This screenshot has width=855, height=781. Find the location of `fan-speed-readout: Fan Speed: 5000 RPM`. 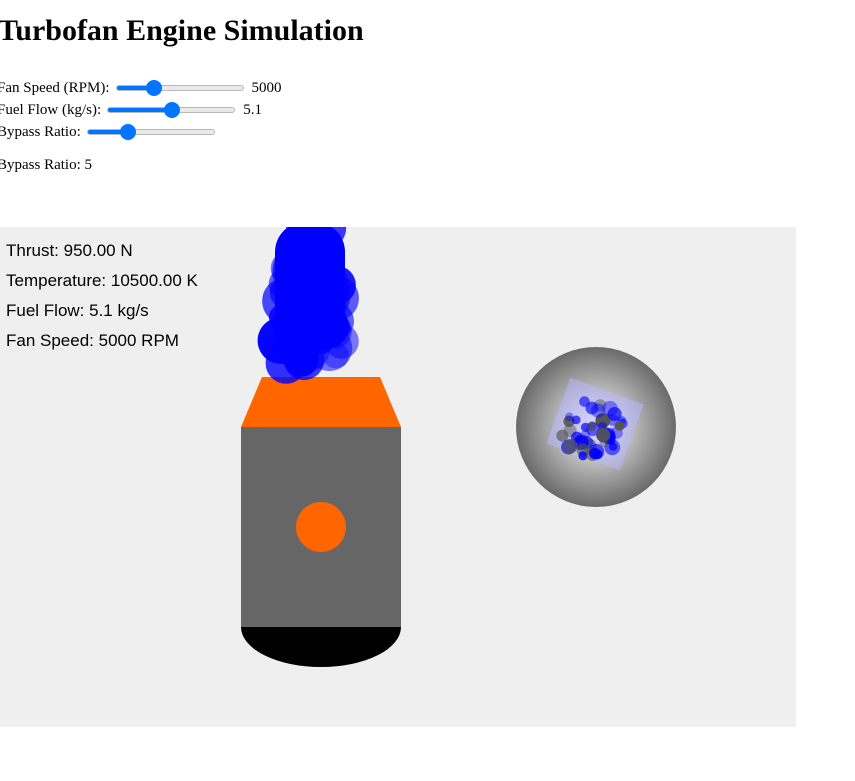

fan-speed-readout: Fan Speed: 5000 RPM is located at coordinates (92, 340).